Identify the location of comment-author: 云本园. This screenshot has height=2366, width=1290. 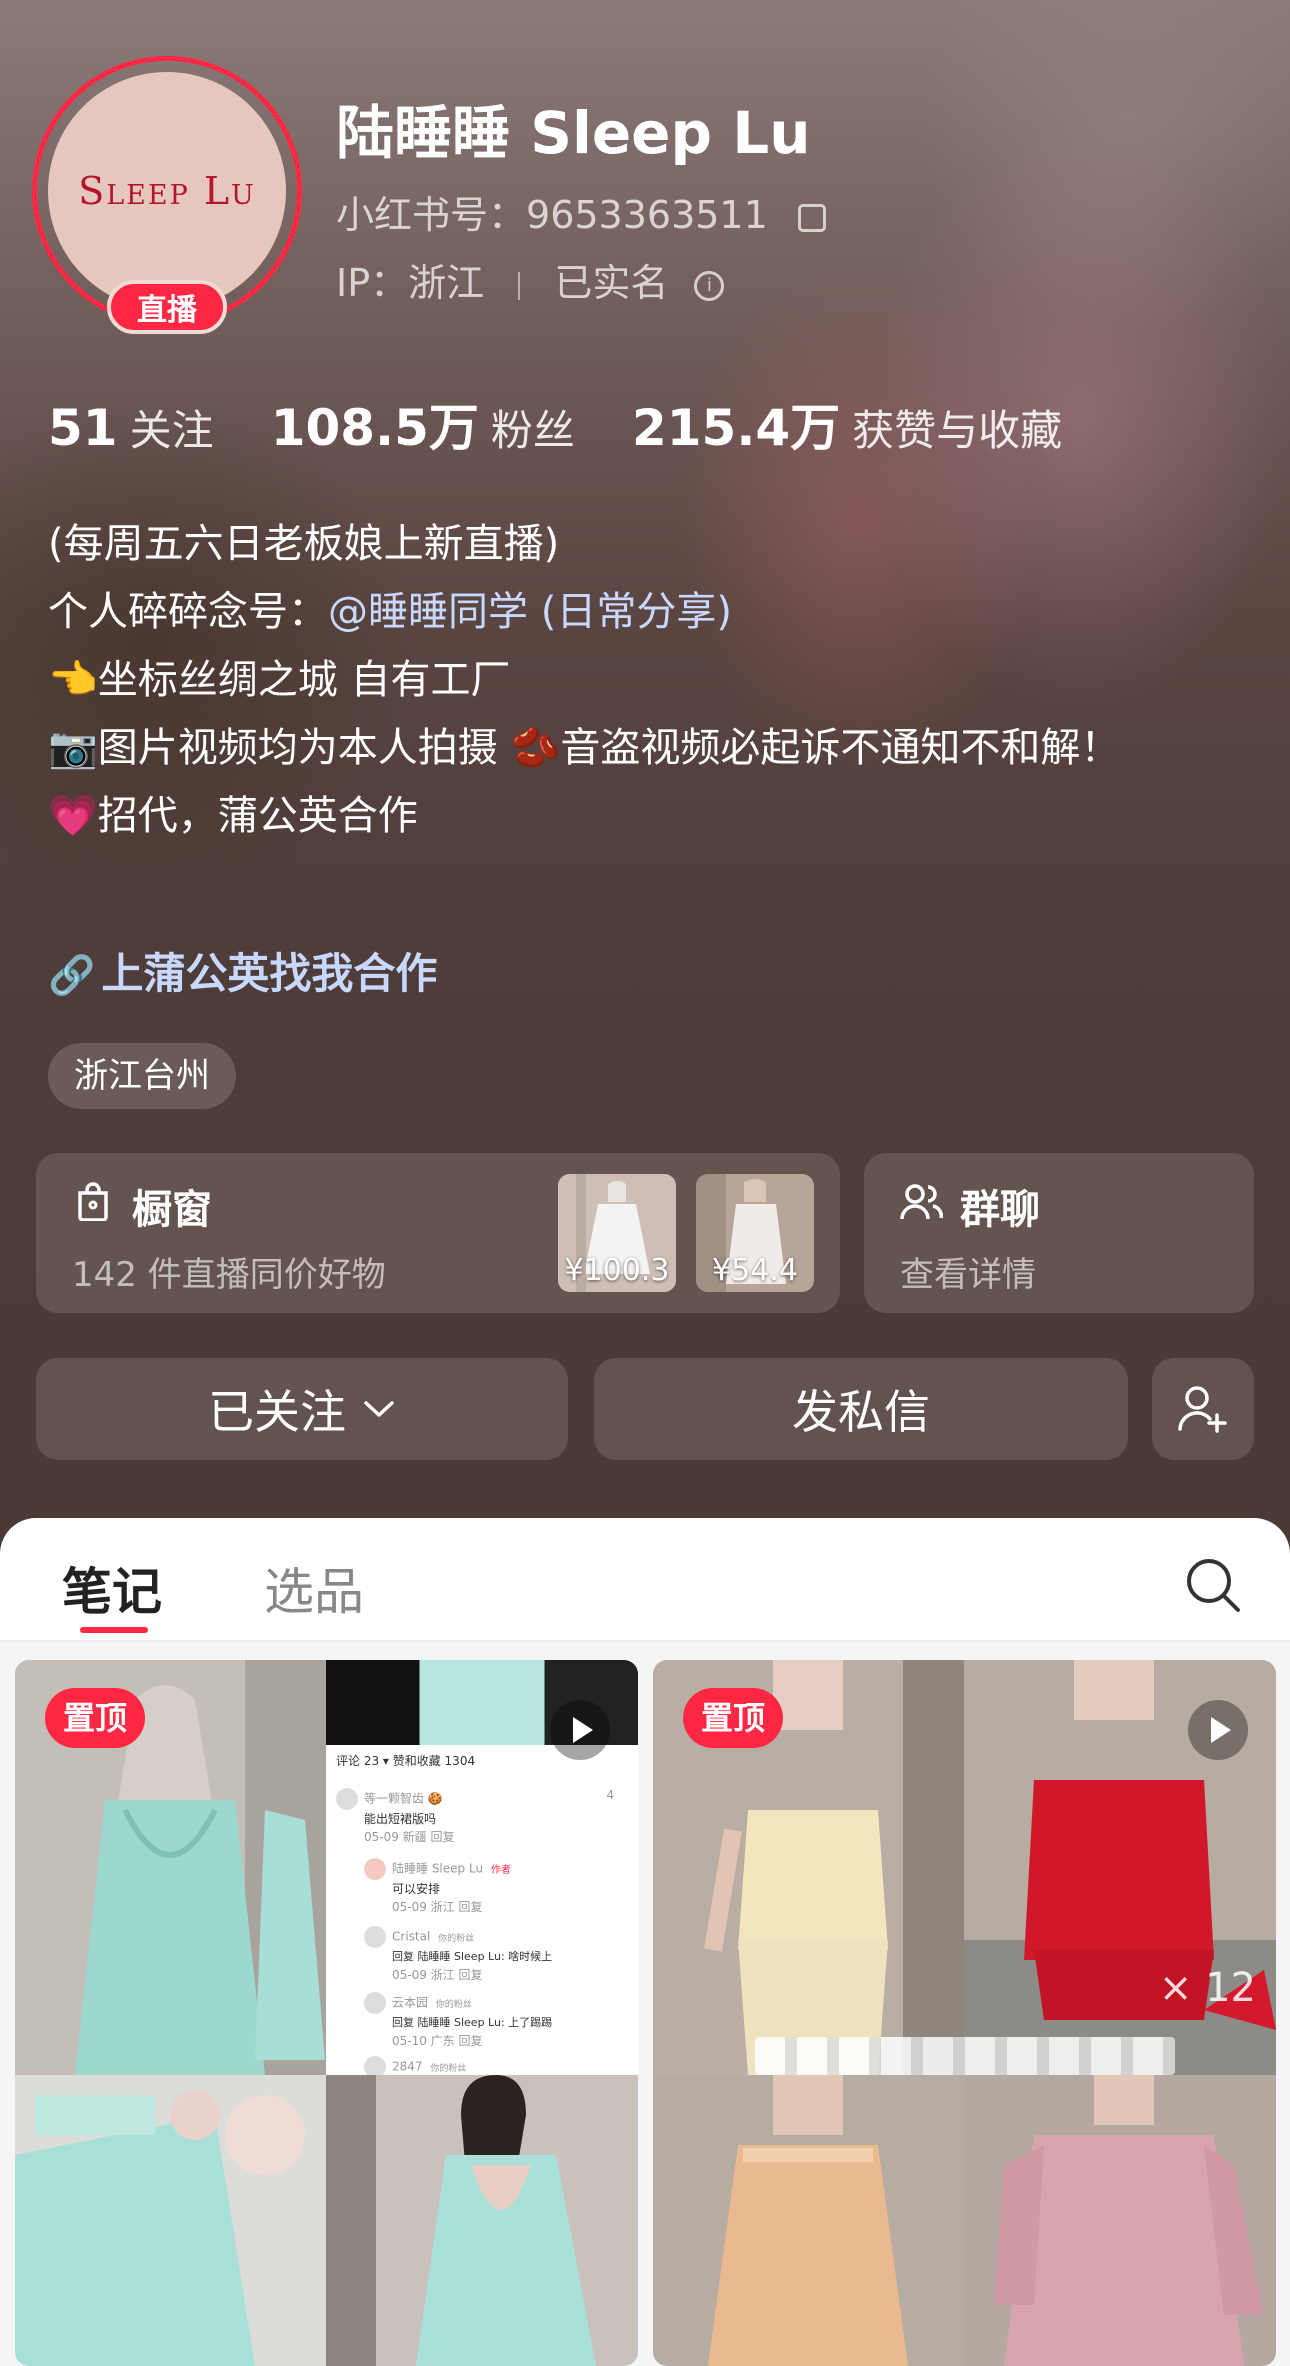
(410, 2002).